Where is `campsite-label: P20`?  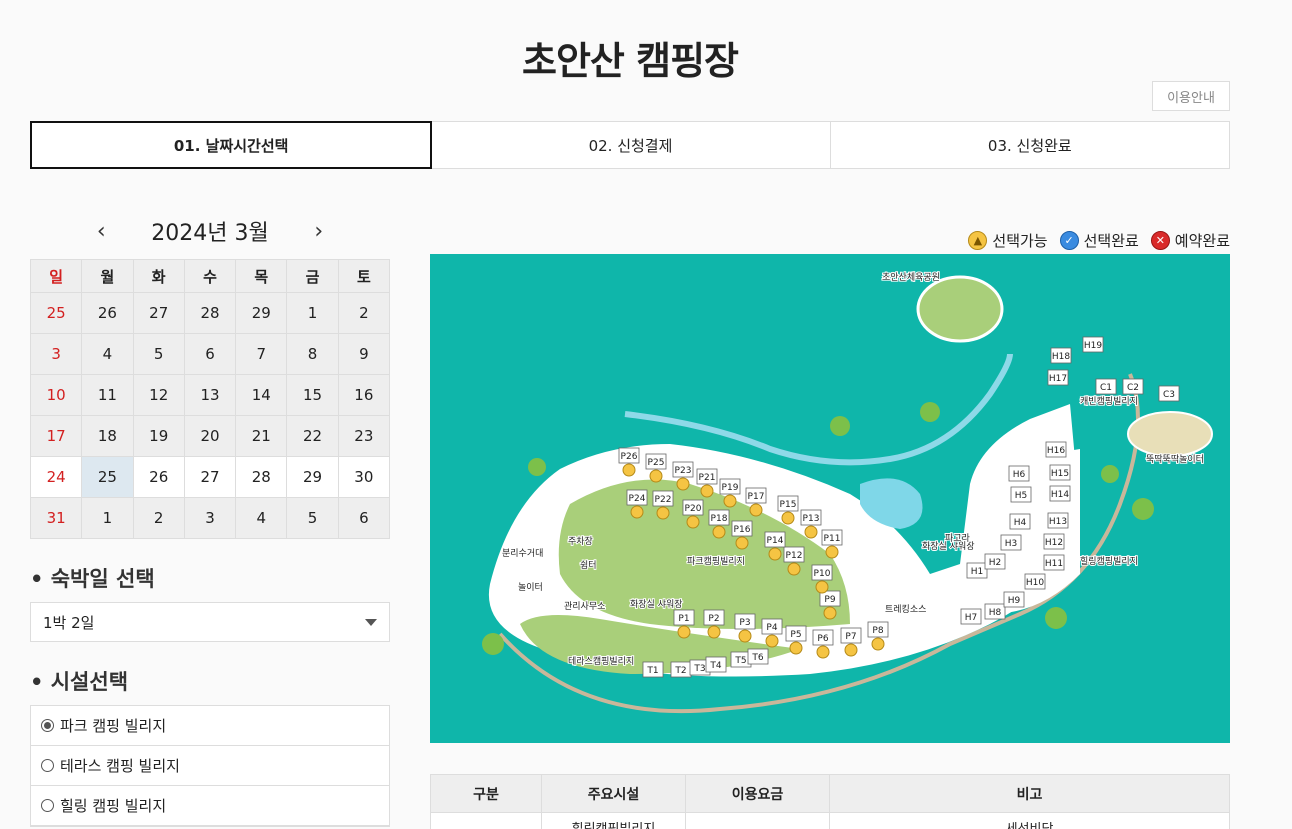
campsite-label: P20 is located at coordinates (693, 509).